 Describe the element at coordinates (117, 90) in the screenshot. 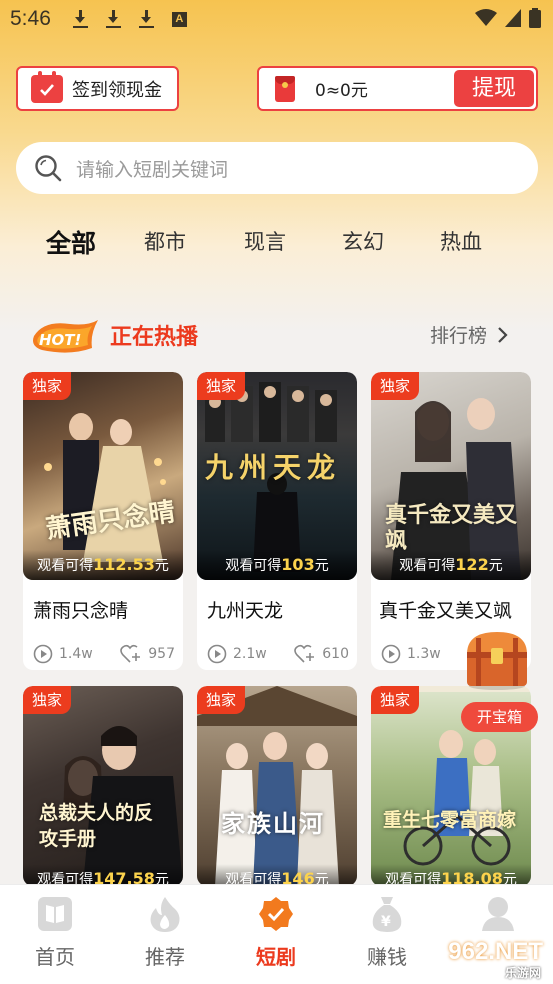

I see `signin-label: 签到领现金` at that location.